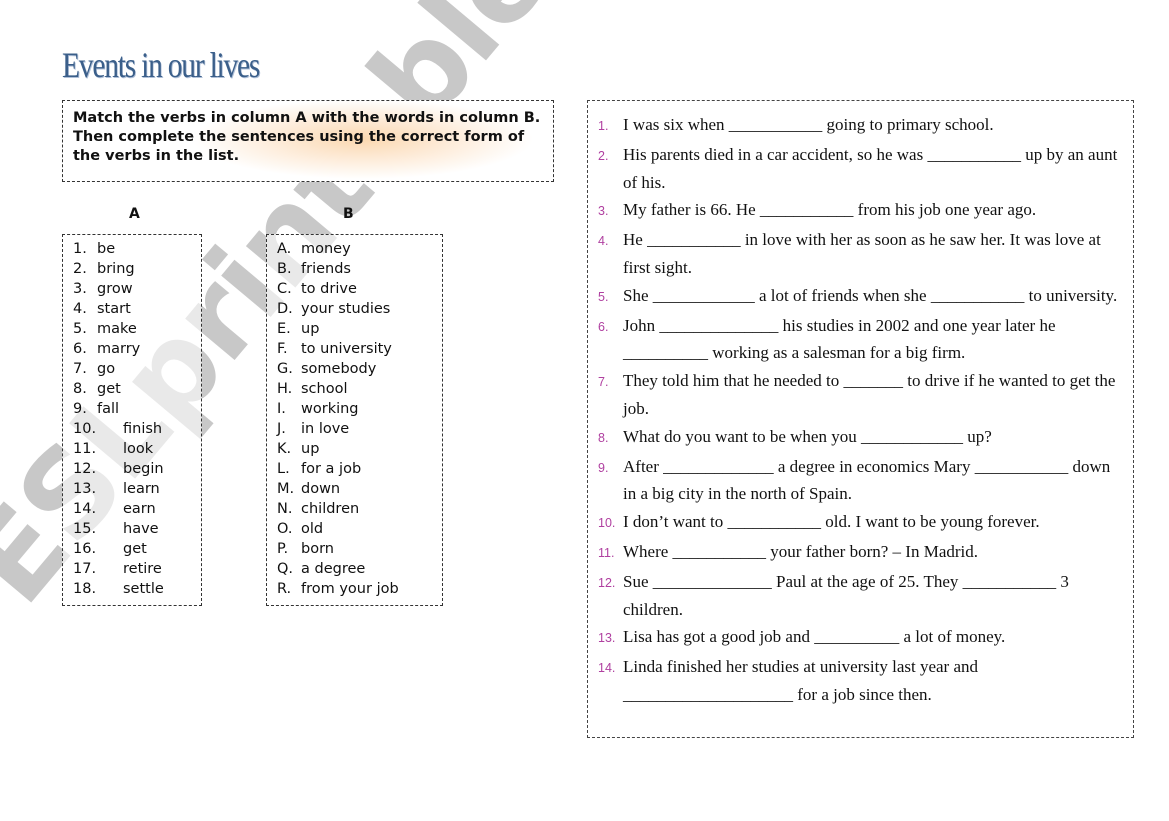 This screenshot has height=821, width=1169. I want to click on collocation-letter: G., so click(285, 369).